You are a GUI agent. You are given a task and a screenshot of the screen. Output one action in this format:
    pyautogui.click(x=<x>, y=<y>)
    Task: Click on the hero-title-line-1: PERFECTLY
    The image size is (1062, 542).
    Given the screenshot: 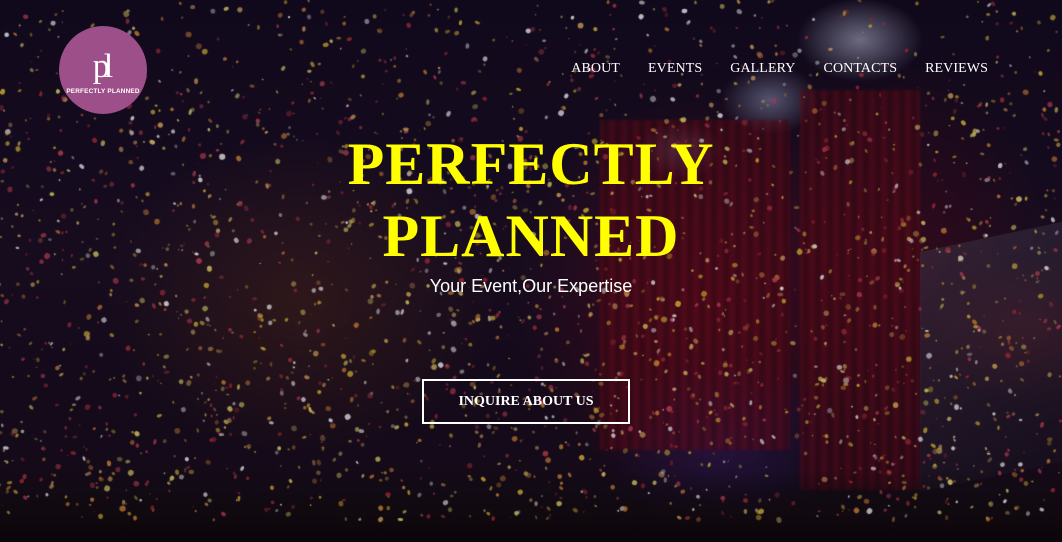 What is the action you would take?
    pyautogui.click(x=531, y=164)
    